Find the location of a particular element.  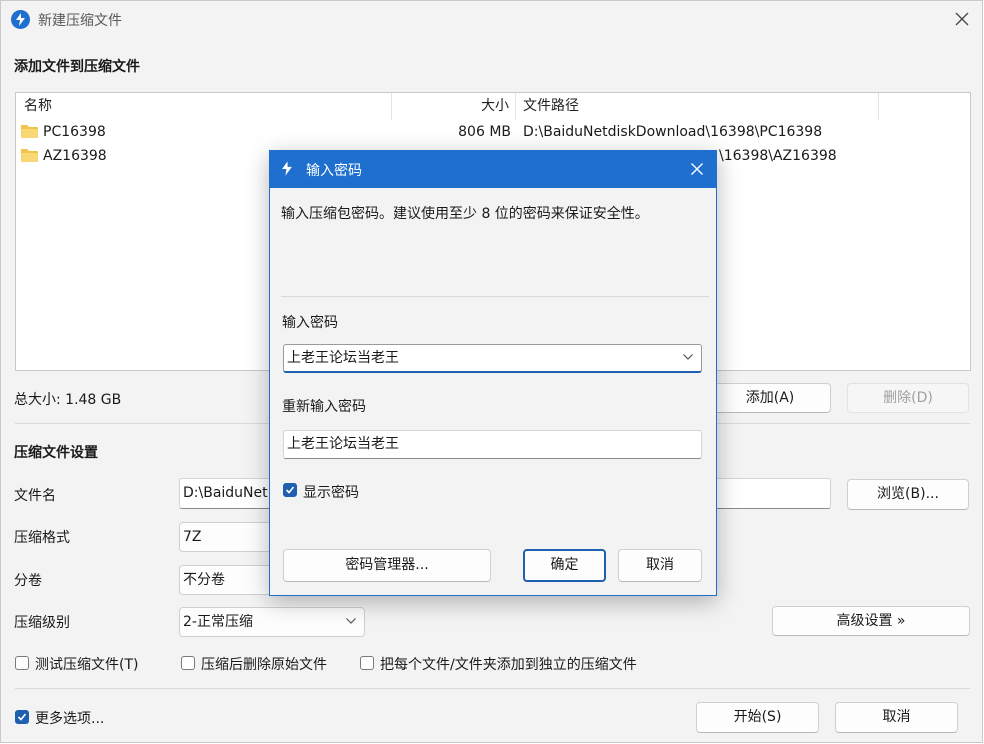

total-size: 总大小: 1.48 GB is located at coordinates (68, 400).